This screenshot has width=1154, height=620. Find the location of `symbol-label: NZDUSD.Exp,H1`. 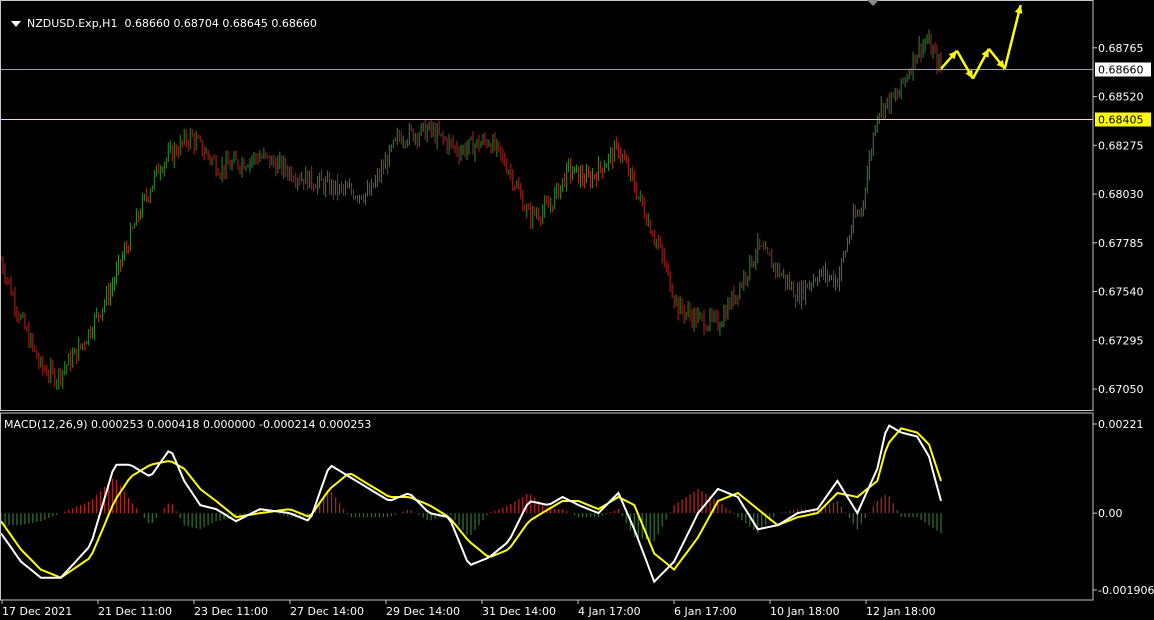

symbol-label: NZDUSD.Exp,H1 is located at coordinates (72, 23).